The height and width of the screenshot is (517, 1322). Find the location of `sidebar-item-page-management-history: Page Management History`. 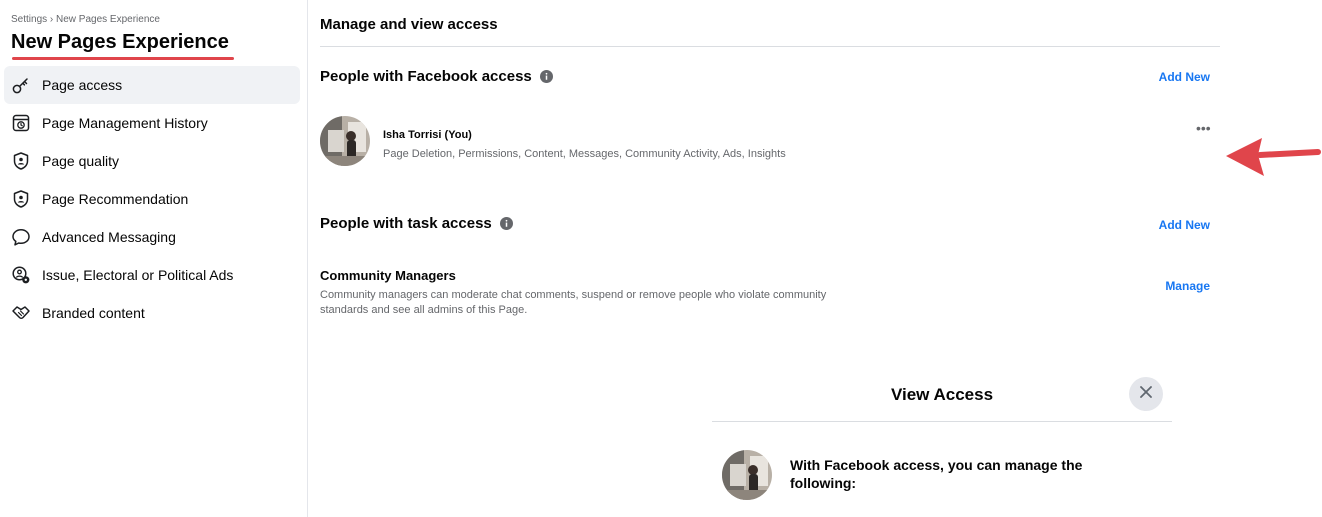

sidebar-item-page-management-history: Page Management History is located at coordinates (152, 123).